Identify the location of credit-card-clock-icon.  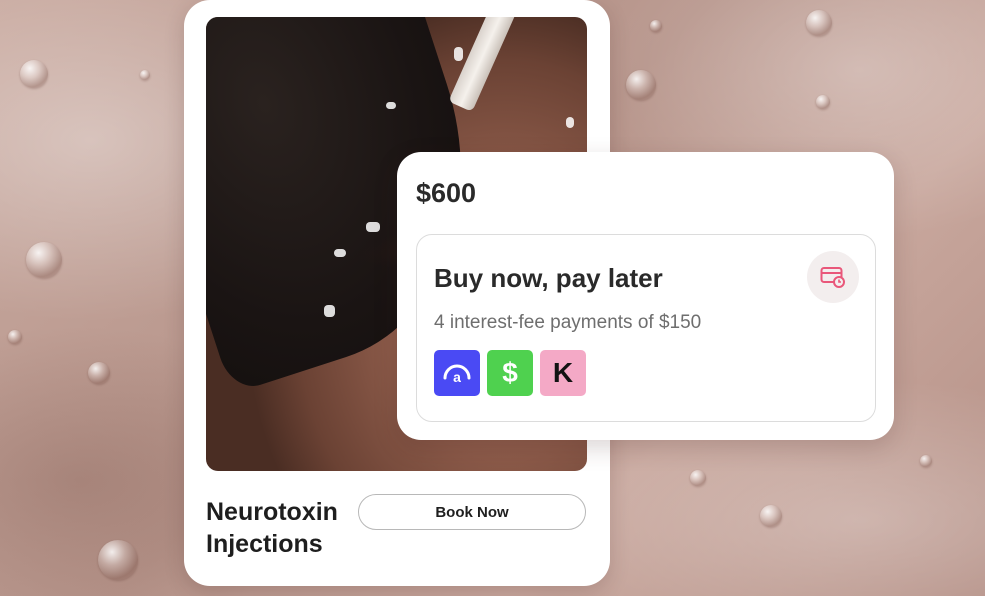
(833, 277).